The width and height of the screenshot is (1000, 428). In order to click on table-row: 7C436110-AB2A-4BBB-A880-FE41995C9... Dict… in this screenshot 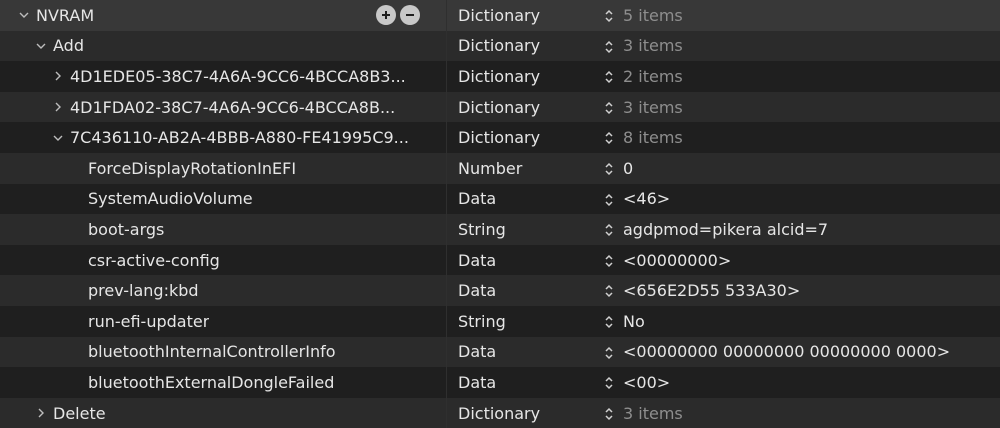, I will do `click(500, 137)`.